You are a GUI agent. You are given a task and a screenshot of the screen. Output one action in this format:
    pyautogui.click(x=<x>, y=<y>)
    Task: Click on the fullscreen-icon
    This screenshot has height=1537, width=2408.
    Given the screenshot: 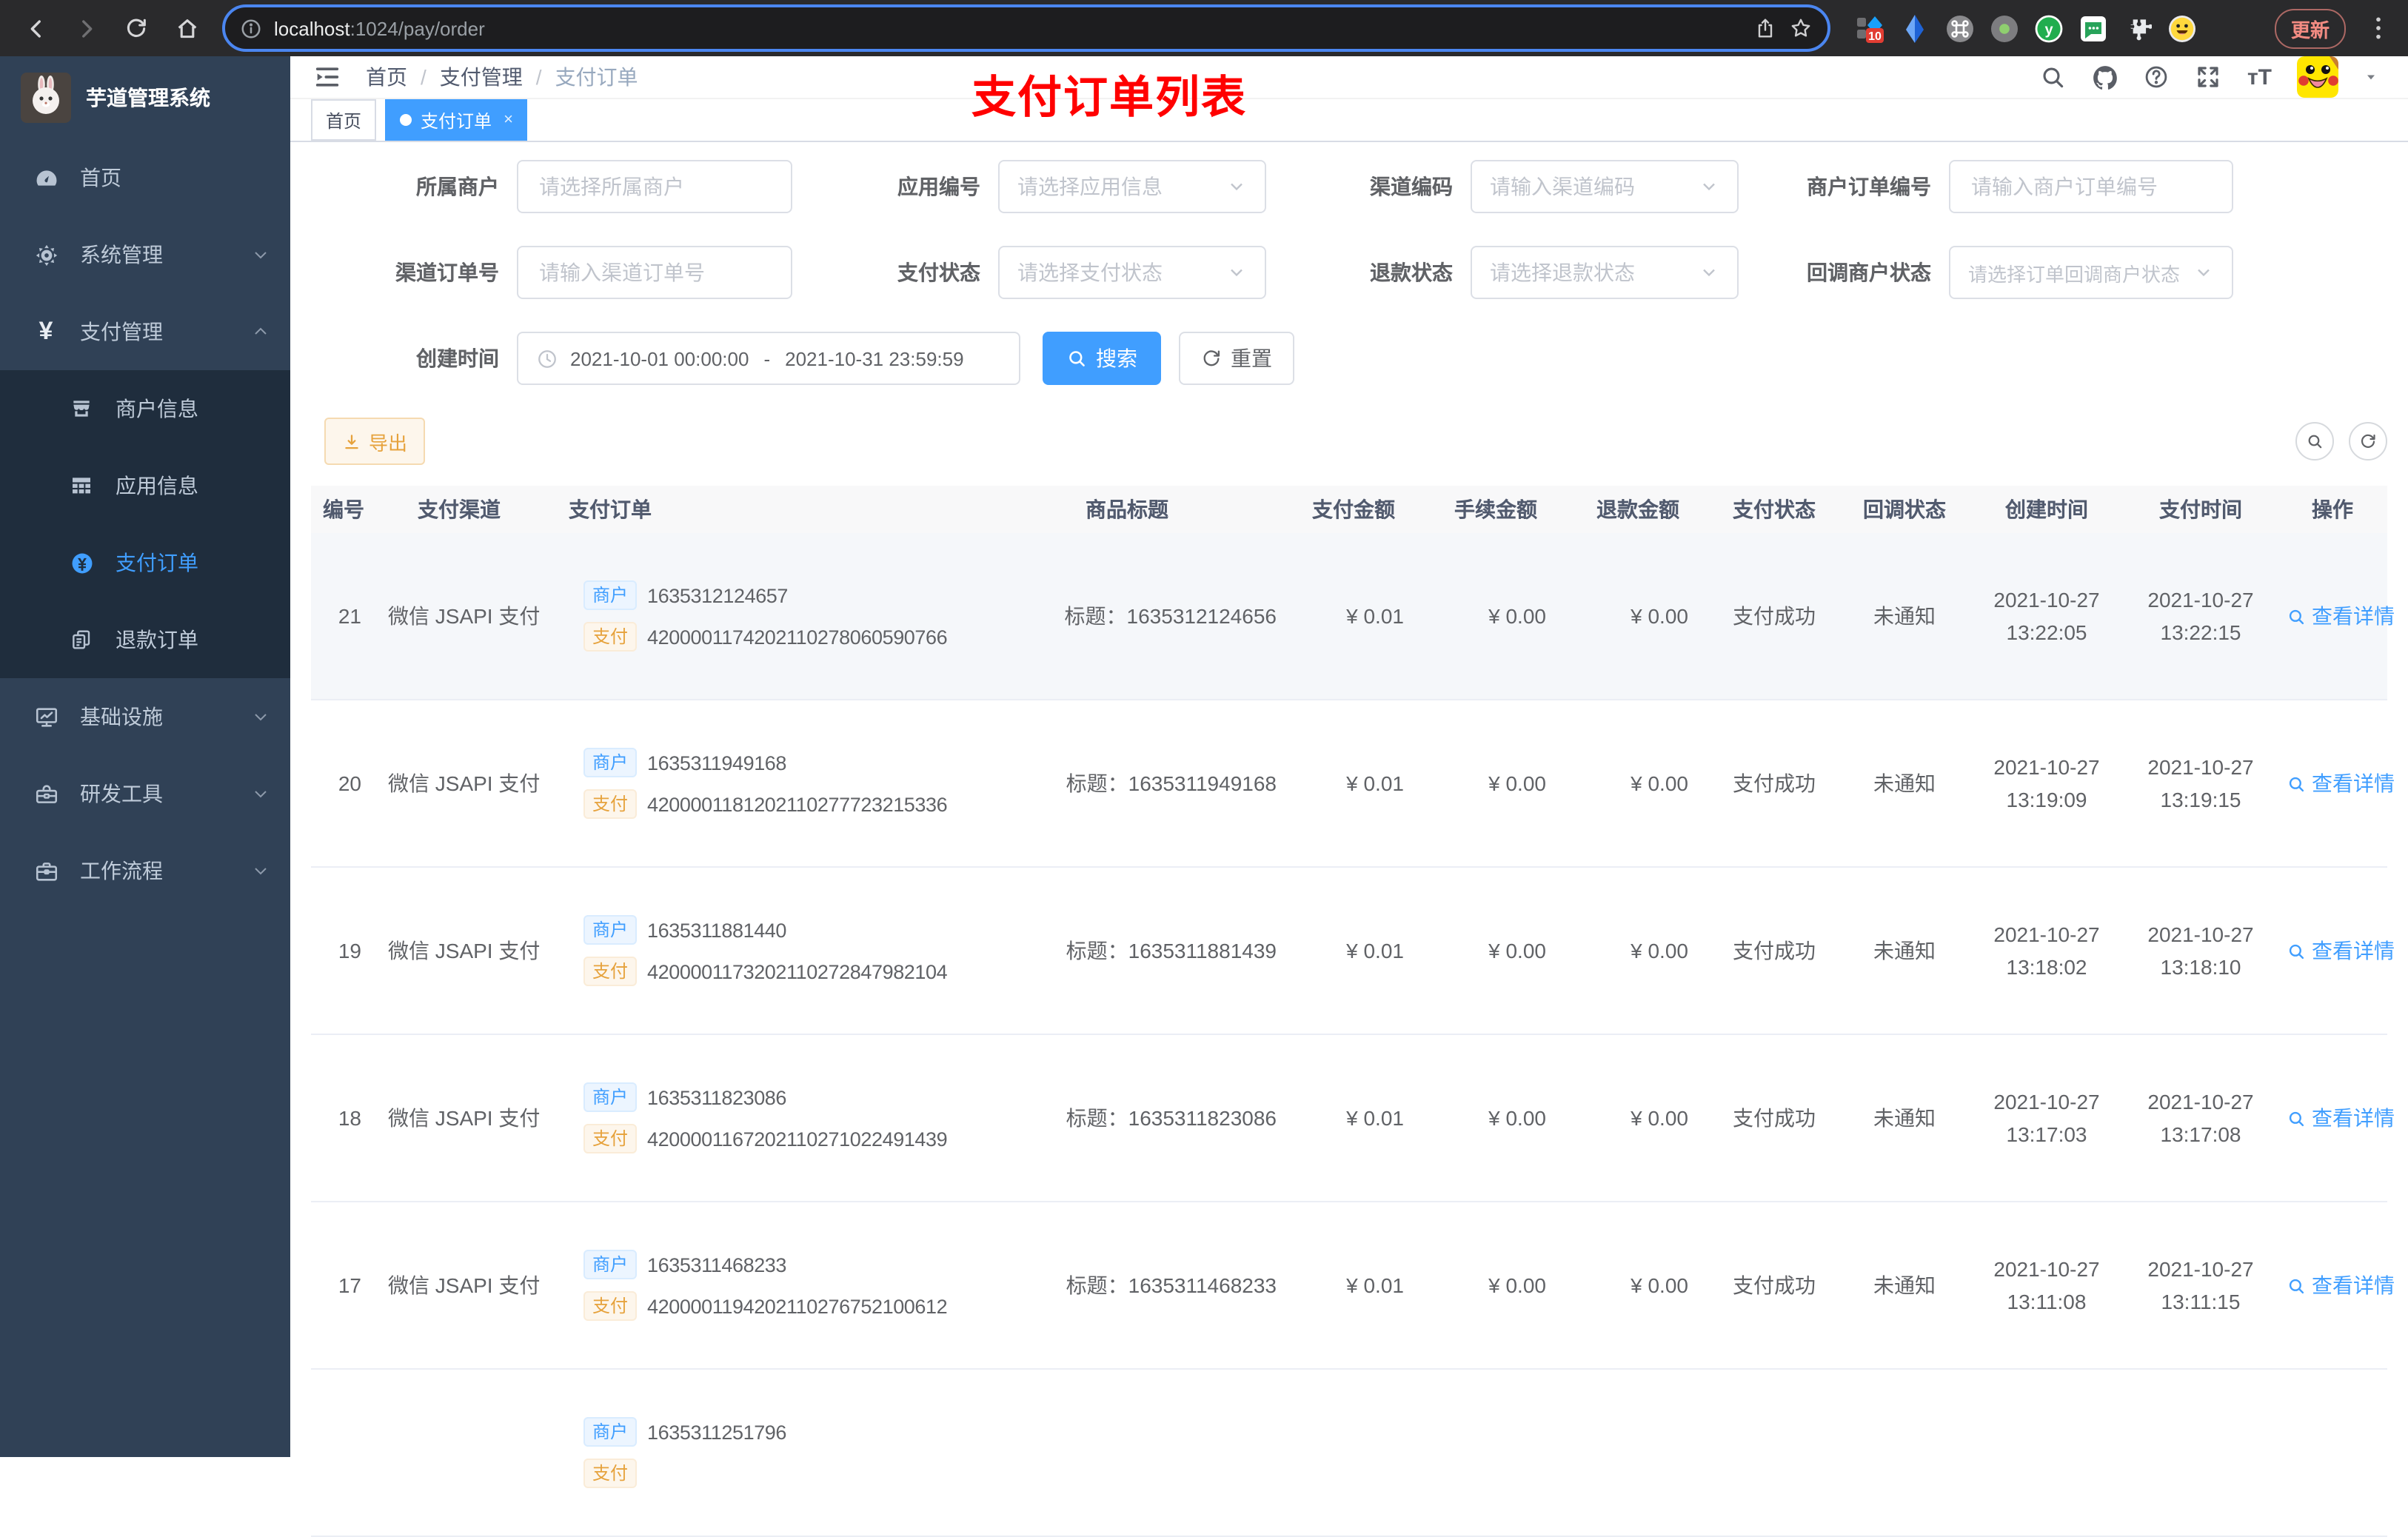 What is the action you would take?
    pyautogui.click(x=2208, y=77)
    